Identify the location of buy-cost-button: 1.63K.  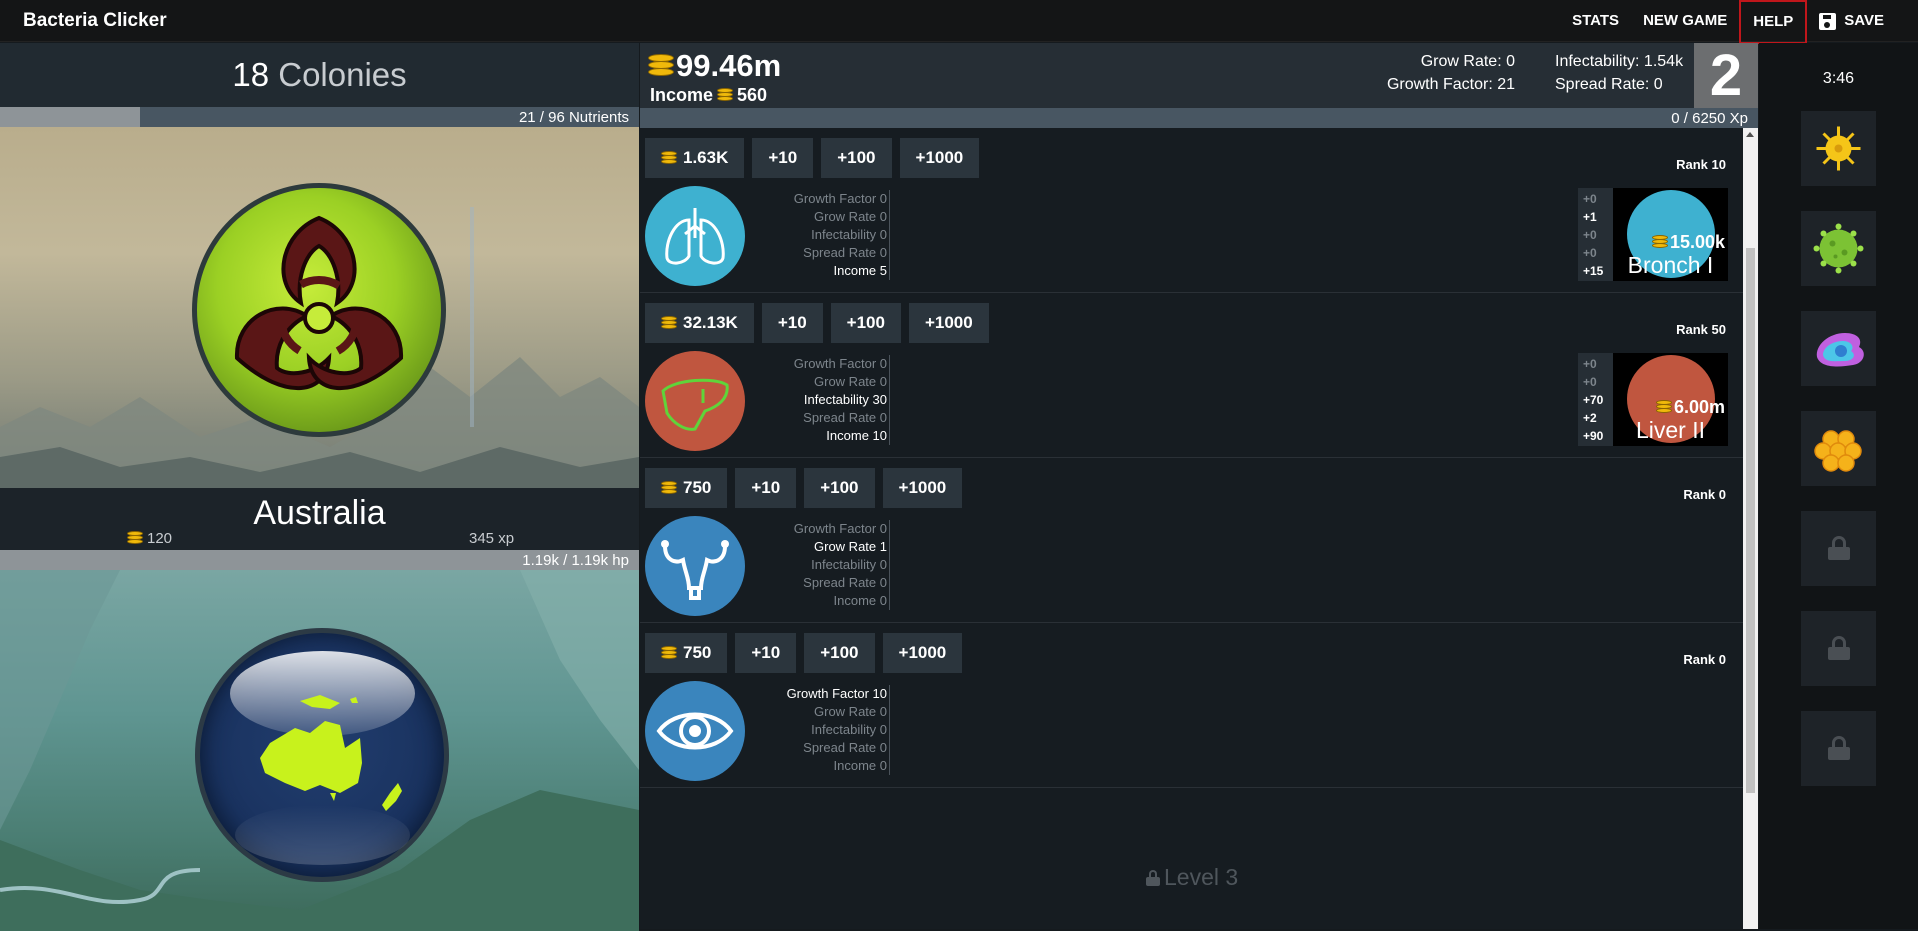
(695, 158).